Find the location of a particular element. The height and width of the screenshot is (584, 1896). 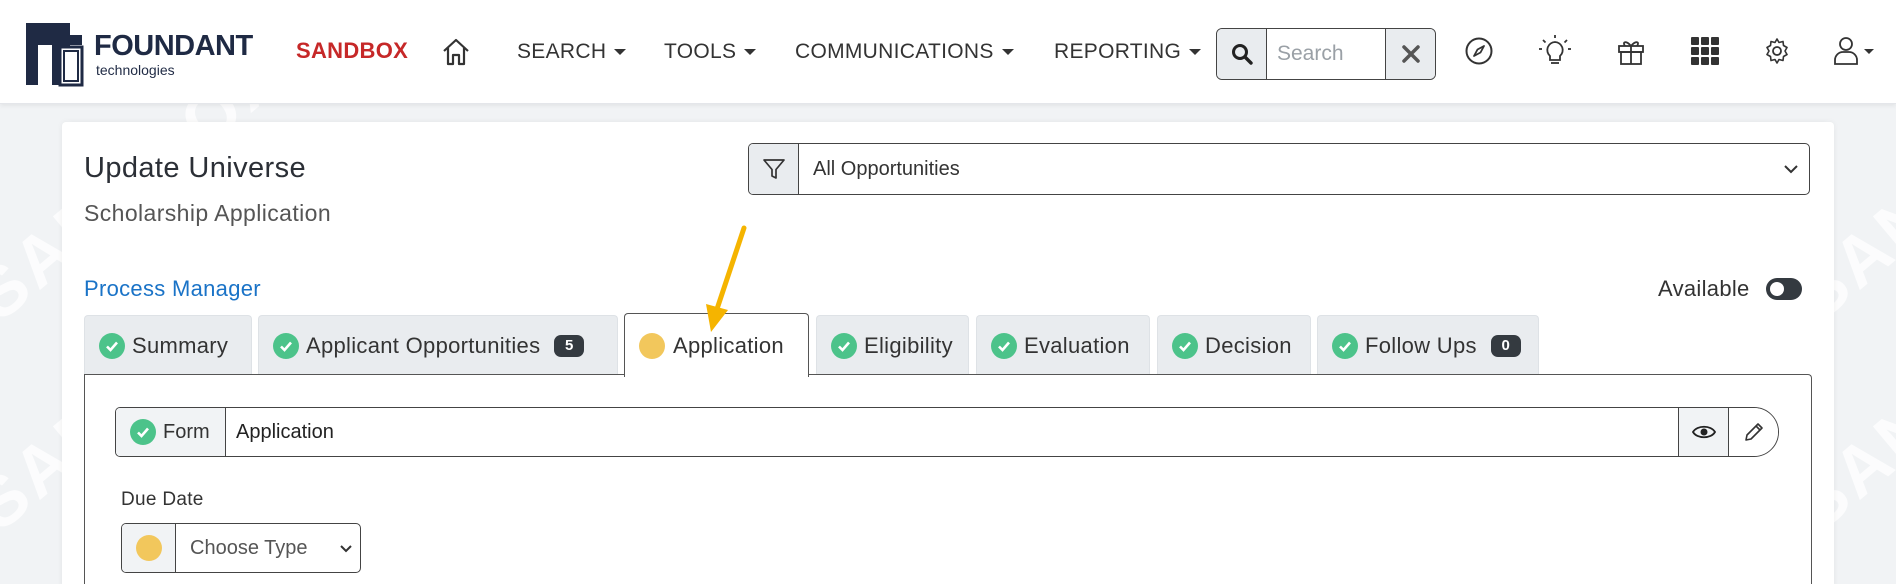

tab-label: Application is located at coordinates (728, 345).